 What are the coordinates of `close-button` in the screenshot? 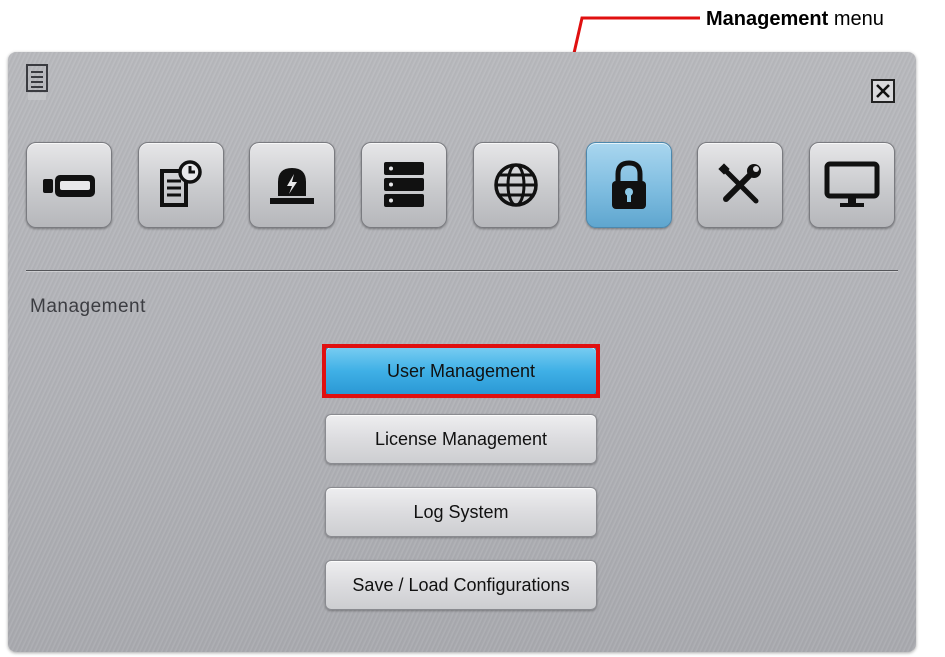 It's located at (883, 91).